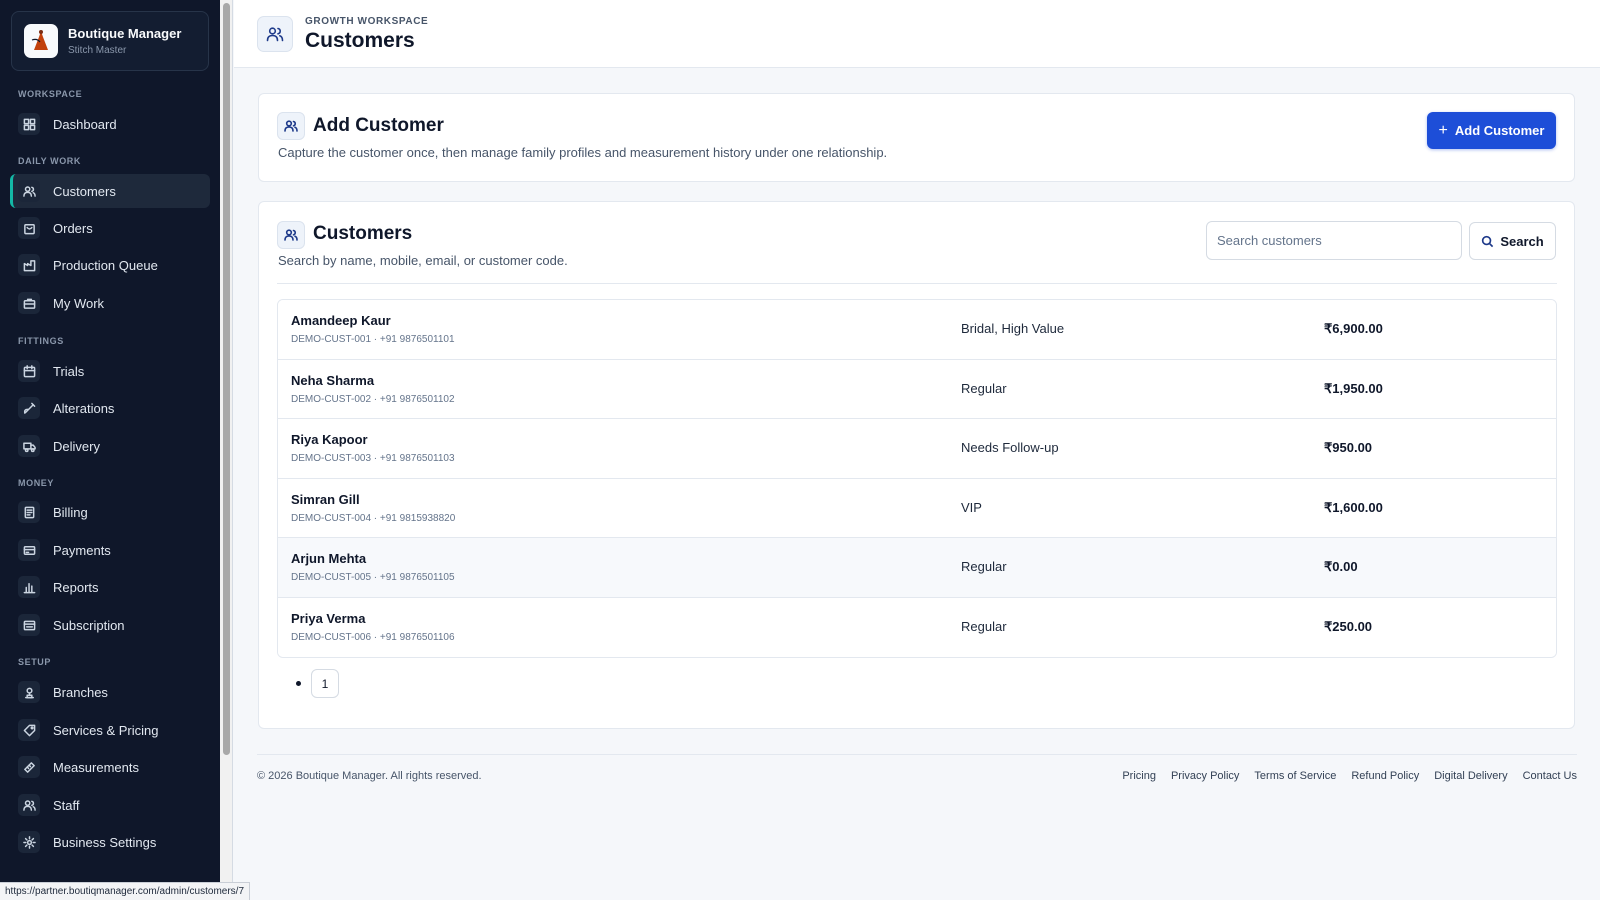 The image size is (1600, 900). Describe the element at coordinates (1385, 776) in the screenshot. I see `footer-link-refund: Refund Policy` at that location.